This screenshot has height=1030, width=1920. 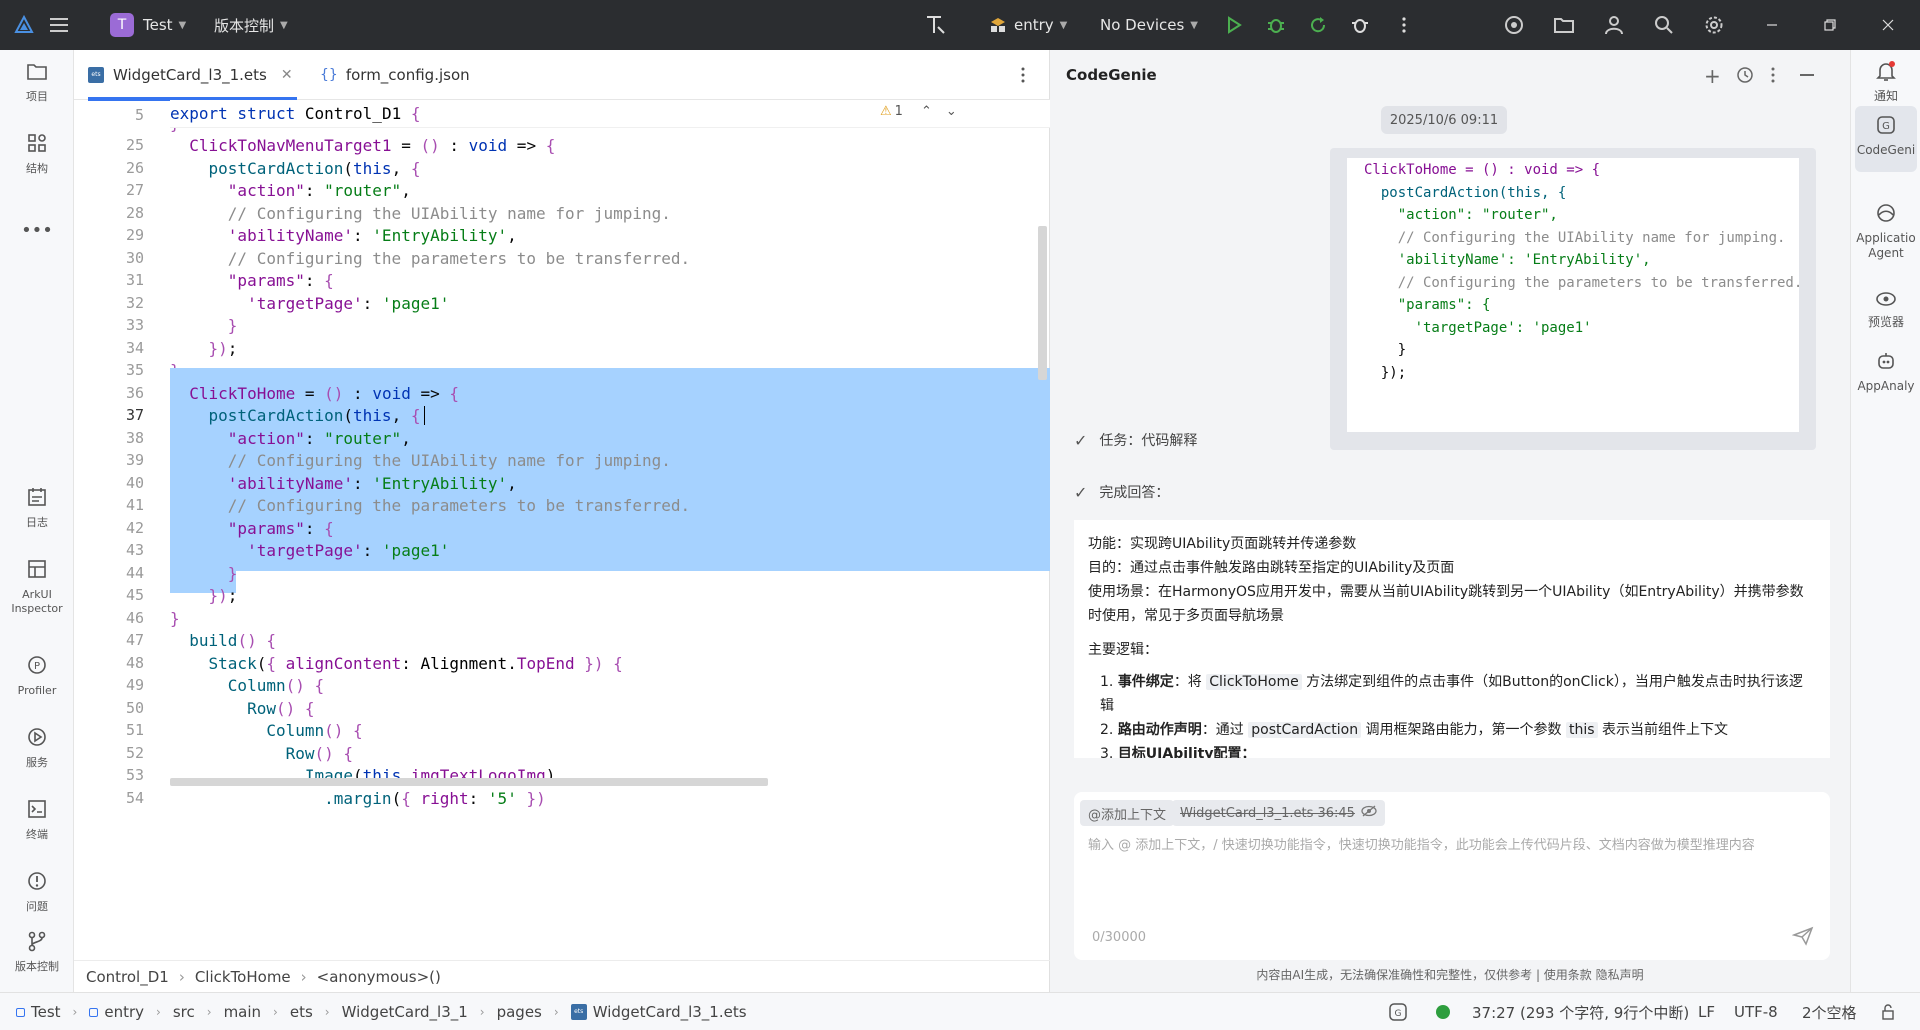 What do you see at coordinates (1886, 127) in the screenshot?
I see `codegenie-icon: G` at bounding box center [1886, 127].